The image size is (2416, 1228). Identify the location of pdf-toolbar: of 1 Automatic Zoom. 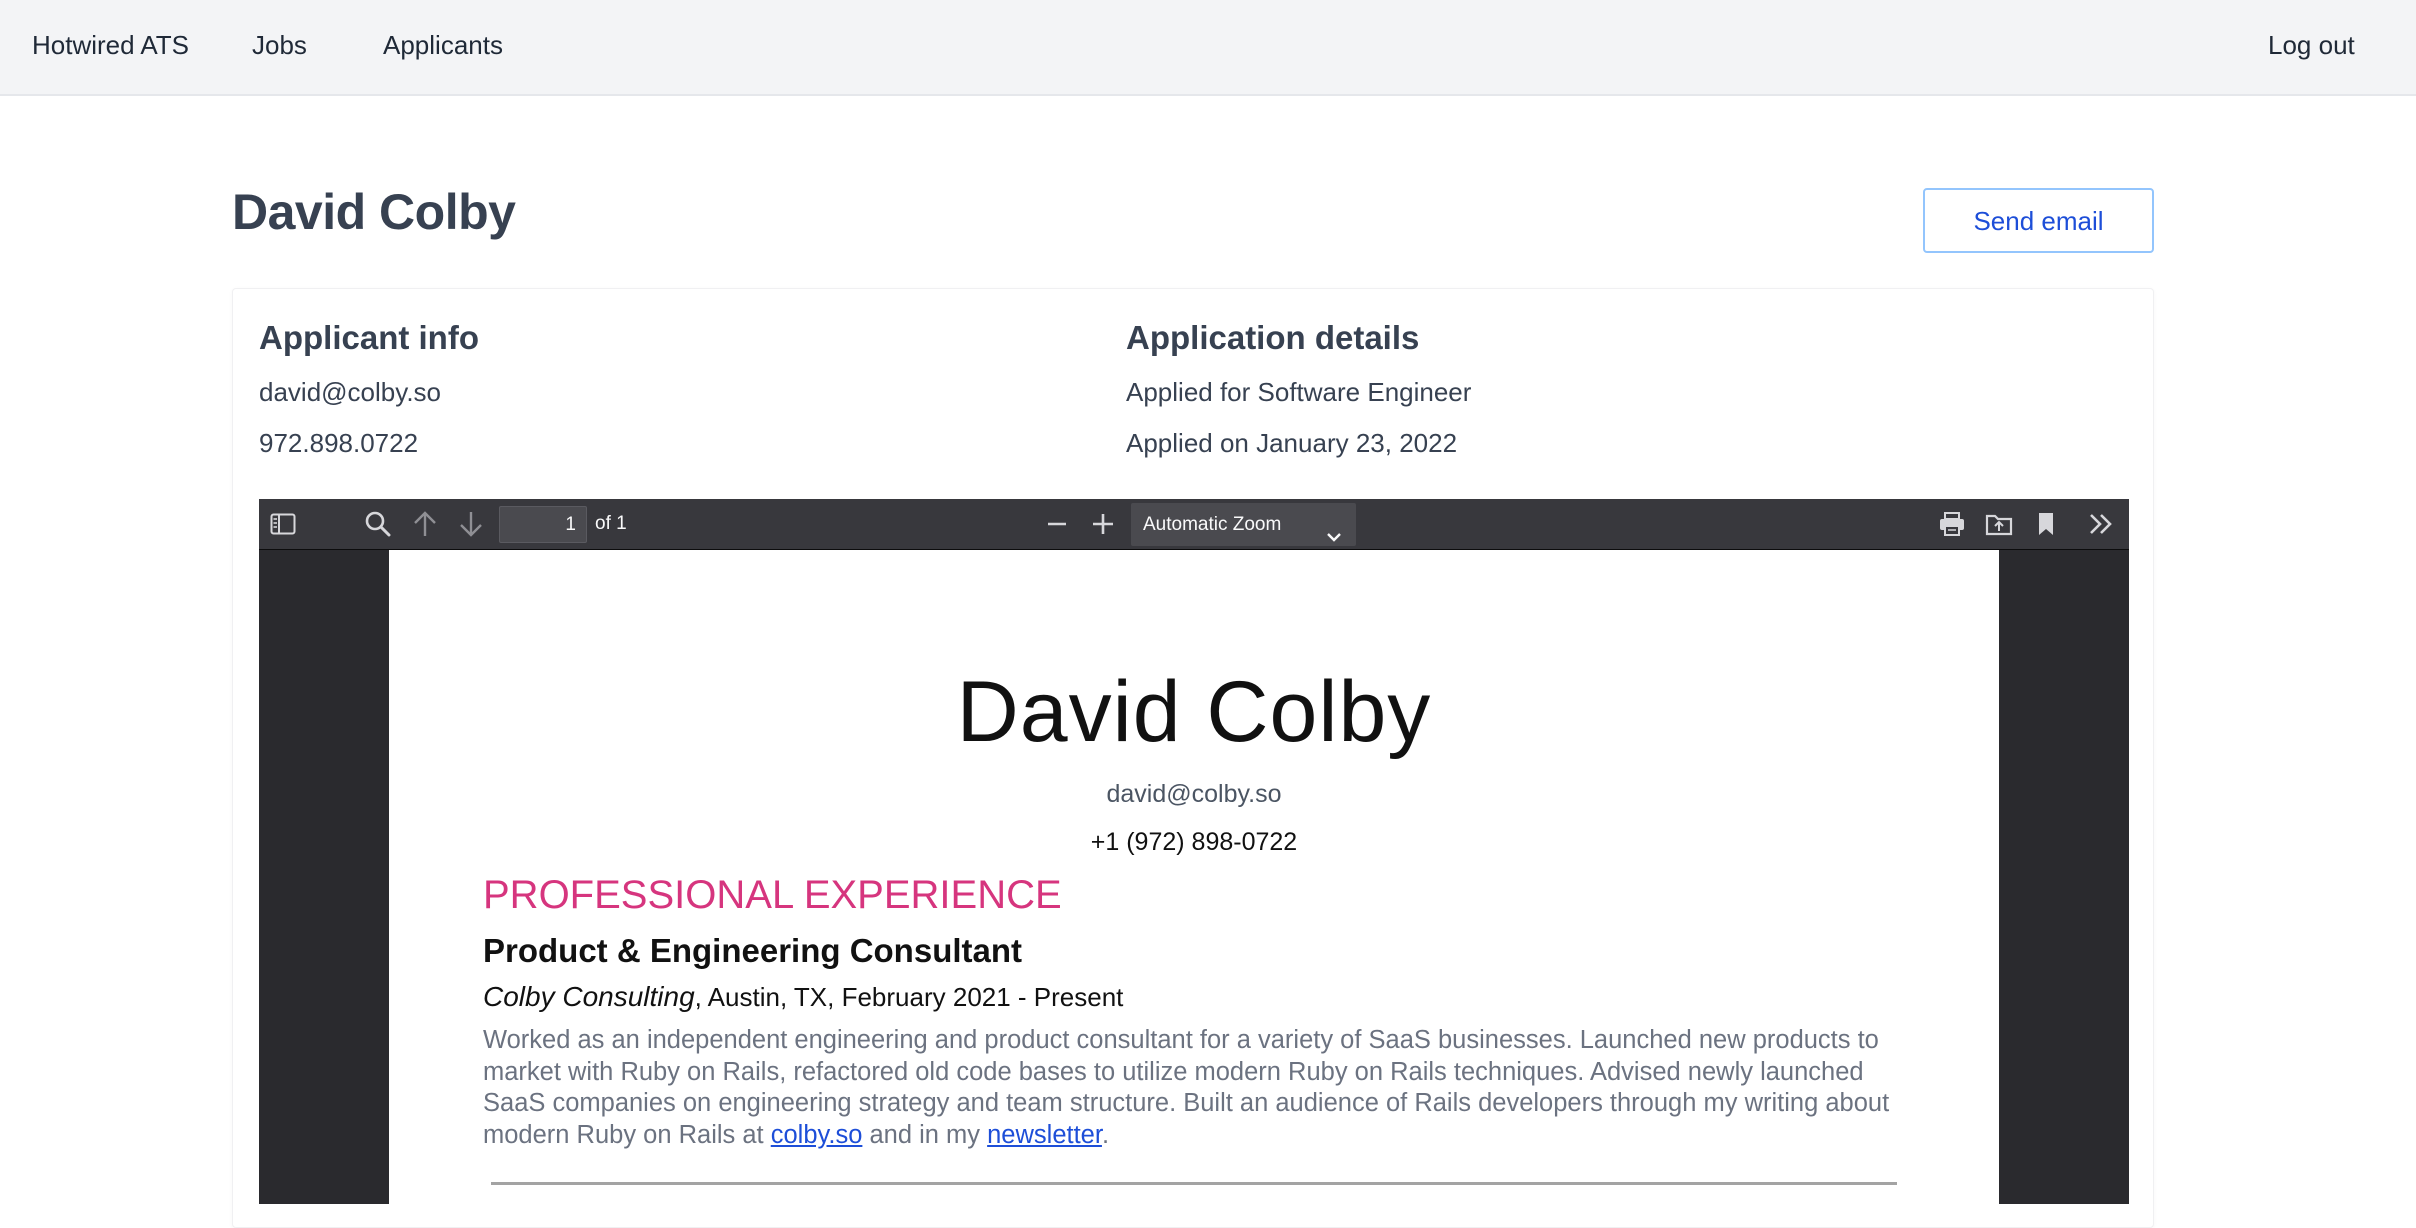
(1194, 524).